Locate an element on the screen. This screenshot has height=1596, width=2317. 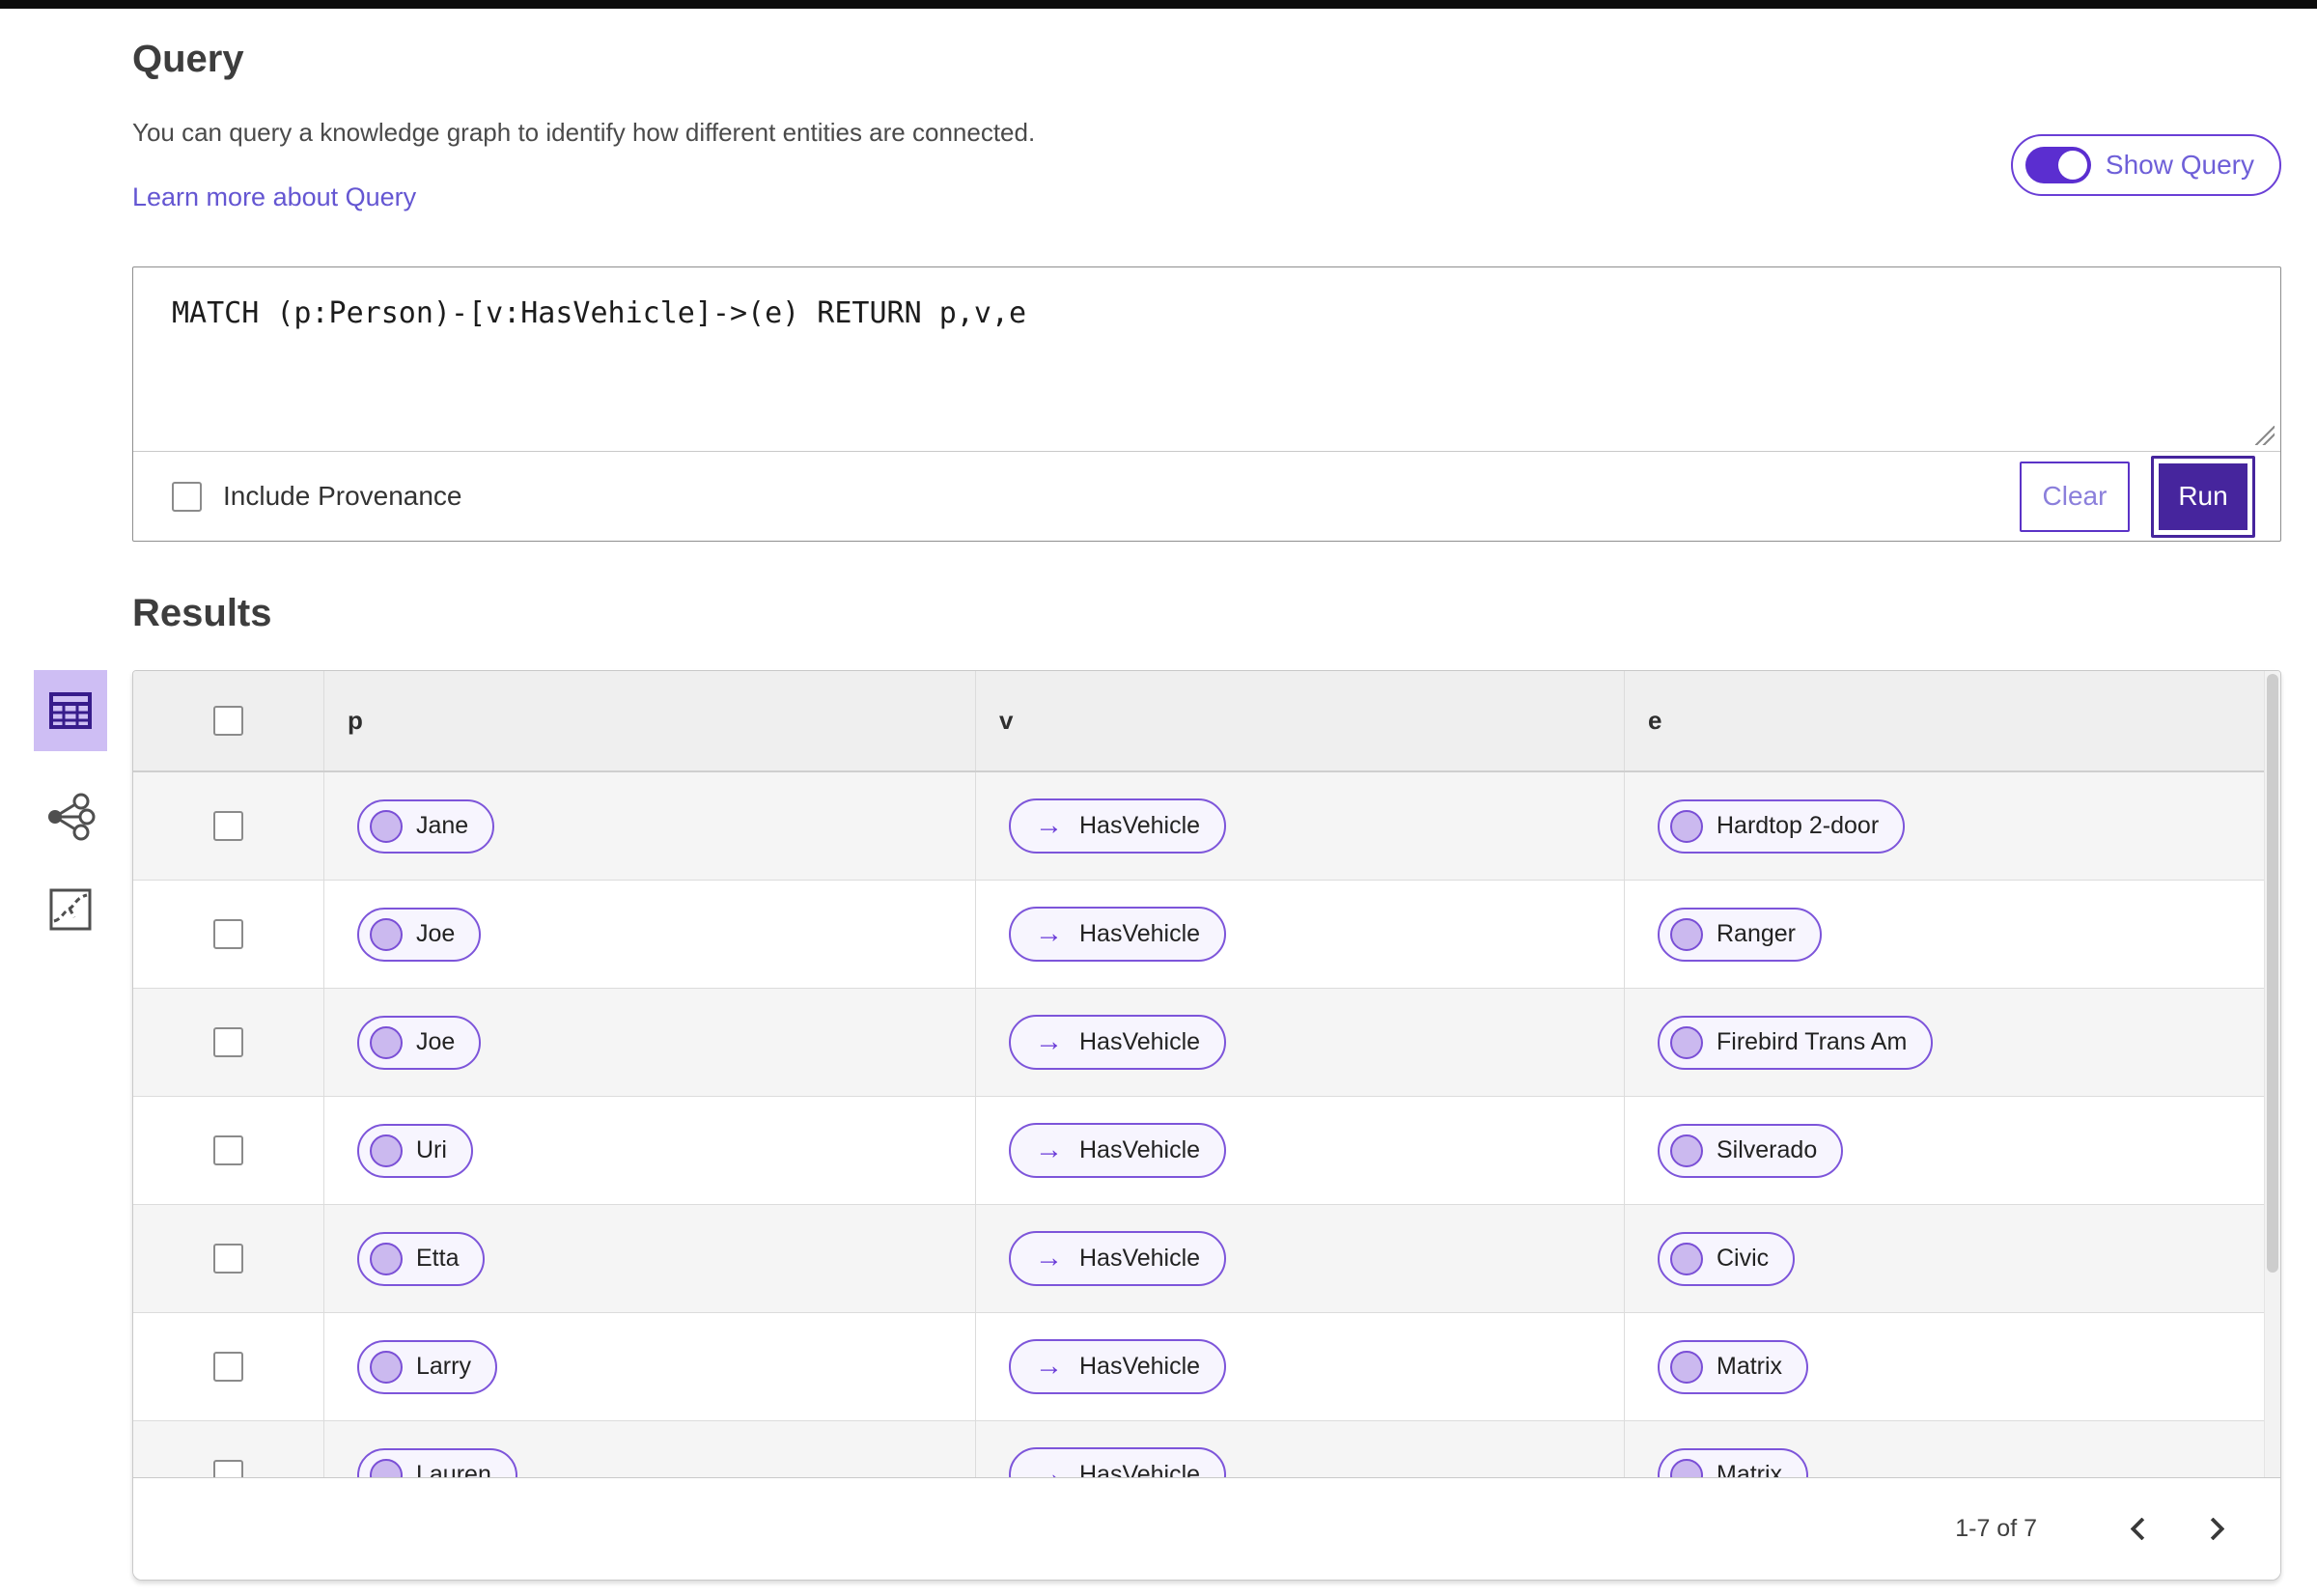
pagination-prev-button is located at coordinates (2138, 1529).